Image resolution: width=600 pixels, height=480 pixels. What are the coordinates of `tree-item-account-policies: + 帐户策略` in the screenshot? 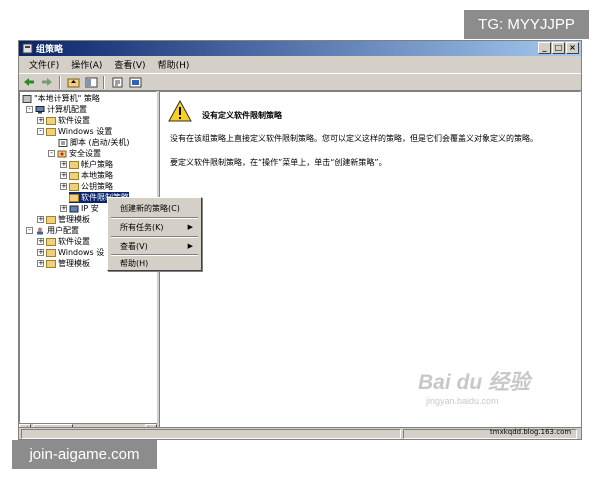 It's located at (86, 164).